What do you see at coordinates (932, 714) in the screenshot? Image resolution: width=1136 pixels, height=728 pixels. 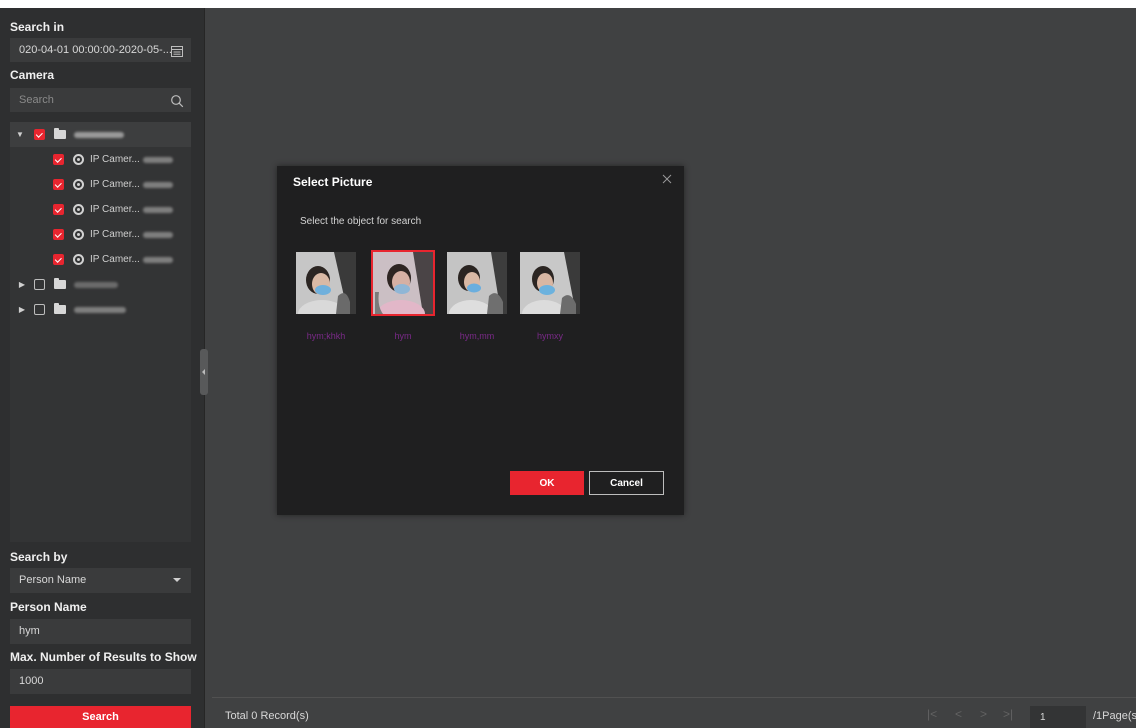 I see `first-page-icon: |<` at bounding box center [932, 714].